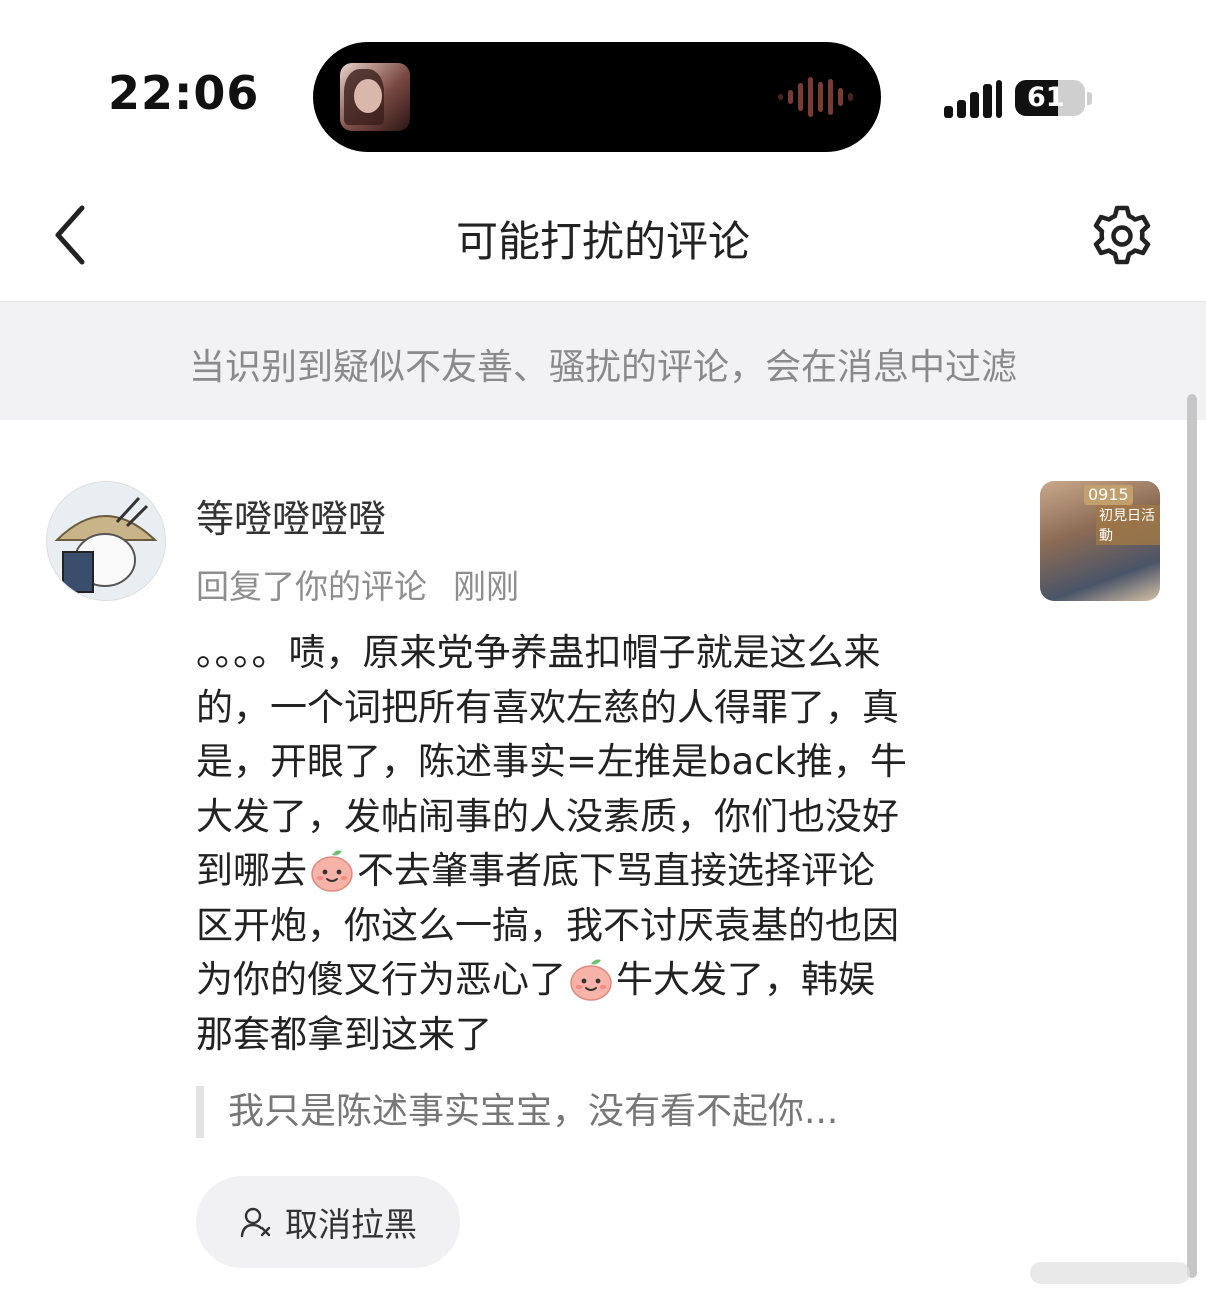 This screenshot has height=1298, width=1206. I want to click on avatar-illustration, so click(106, 541).